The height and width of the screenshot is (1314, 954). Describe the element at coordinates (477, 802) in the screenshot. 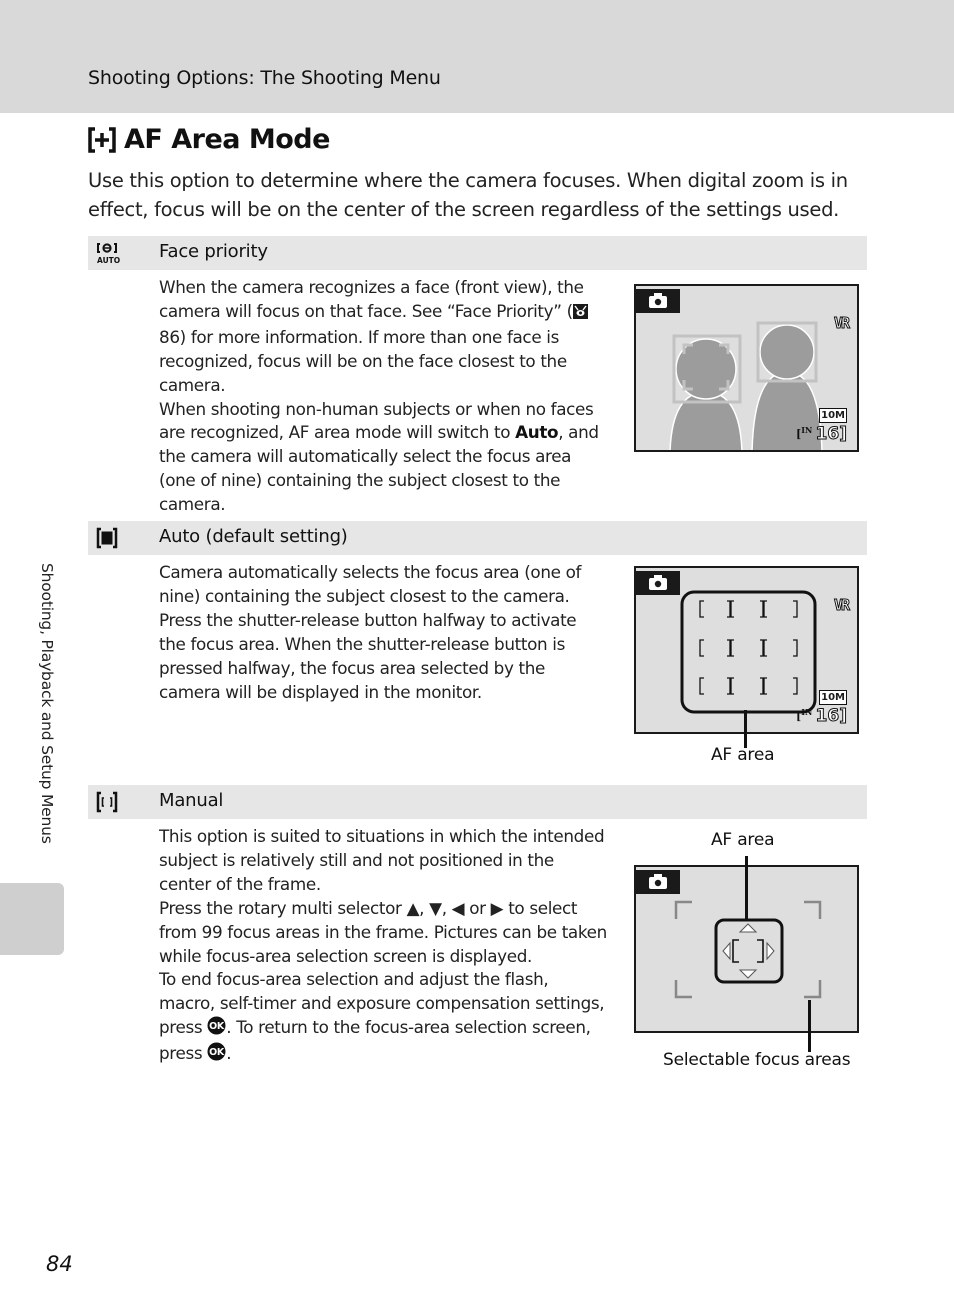

I see `option-manual: Manual` at that location.